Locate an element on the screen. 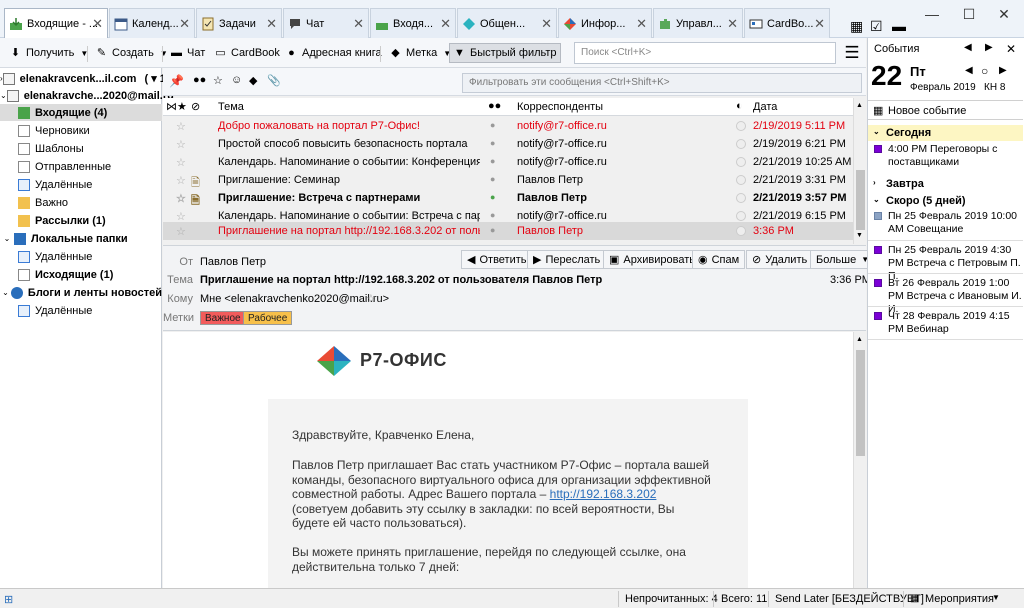 The width and height of the screenshot is (1024, 608). tab-tasks: Задачи ✕ is located at coordinates (239, 23).